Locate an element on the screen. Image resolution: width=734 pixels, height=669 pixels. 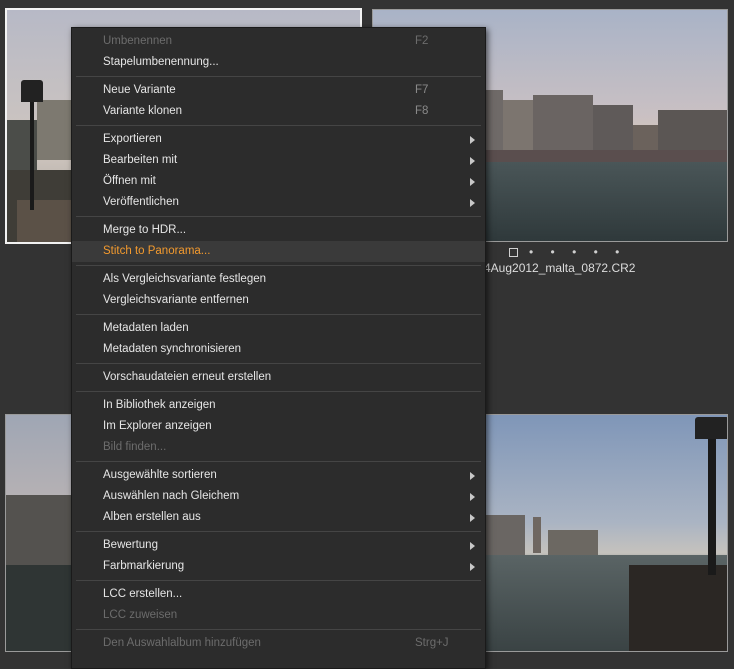
menu-item-bearbeiten-mit: Bearbeiten mit is located at coordinates (278, 160).